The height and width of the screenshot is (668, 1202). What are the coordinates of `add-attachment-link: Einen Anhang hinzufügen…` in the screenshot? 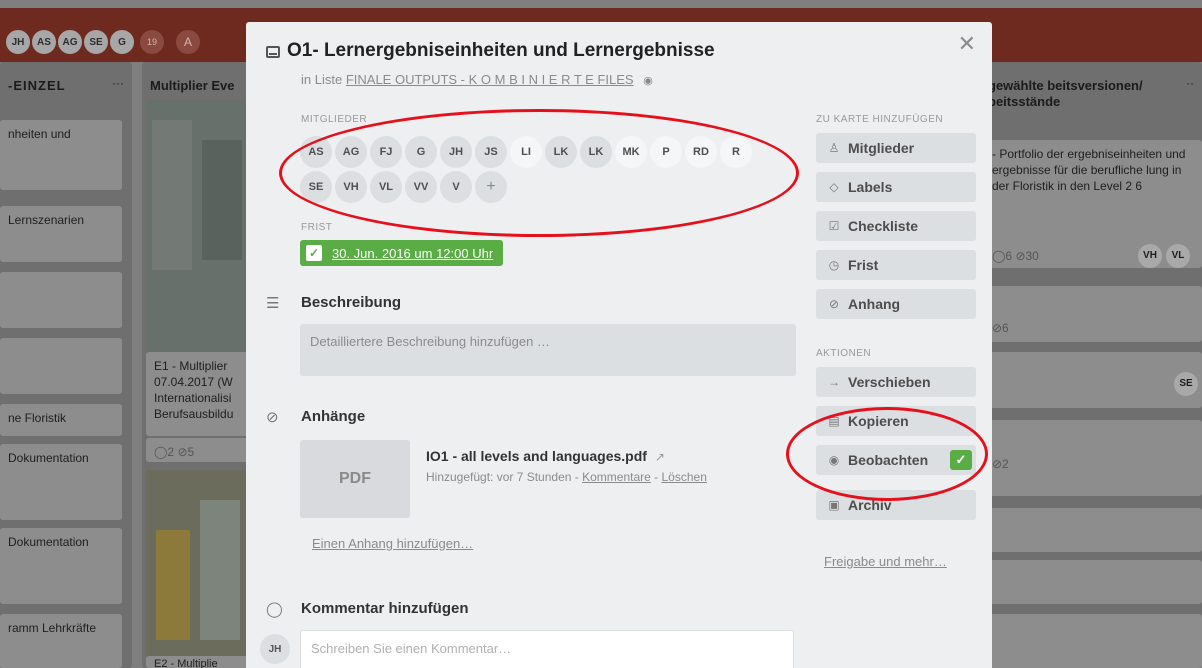 It's located at (392, 543).